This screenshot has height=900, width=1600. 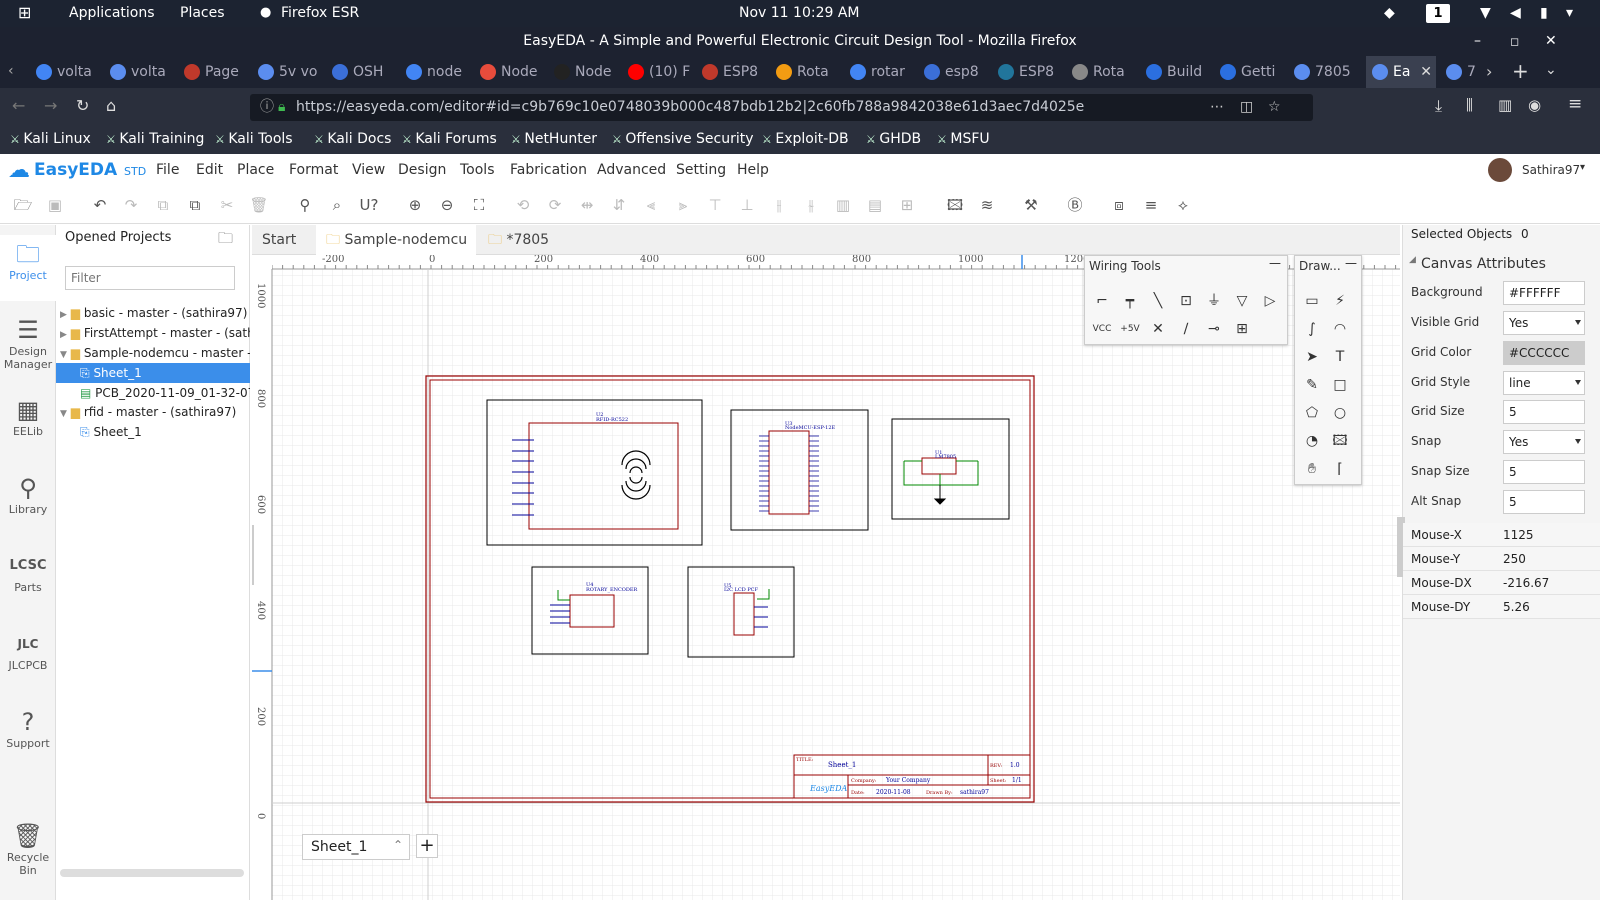 What do you see at coordinates (153, 353) in the screenshot?
I see `tree-project-sample-nodemcu: ▼ ▆ Sample-nodemcu - master - (s` at bounding box center [153, 353].